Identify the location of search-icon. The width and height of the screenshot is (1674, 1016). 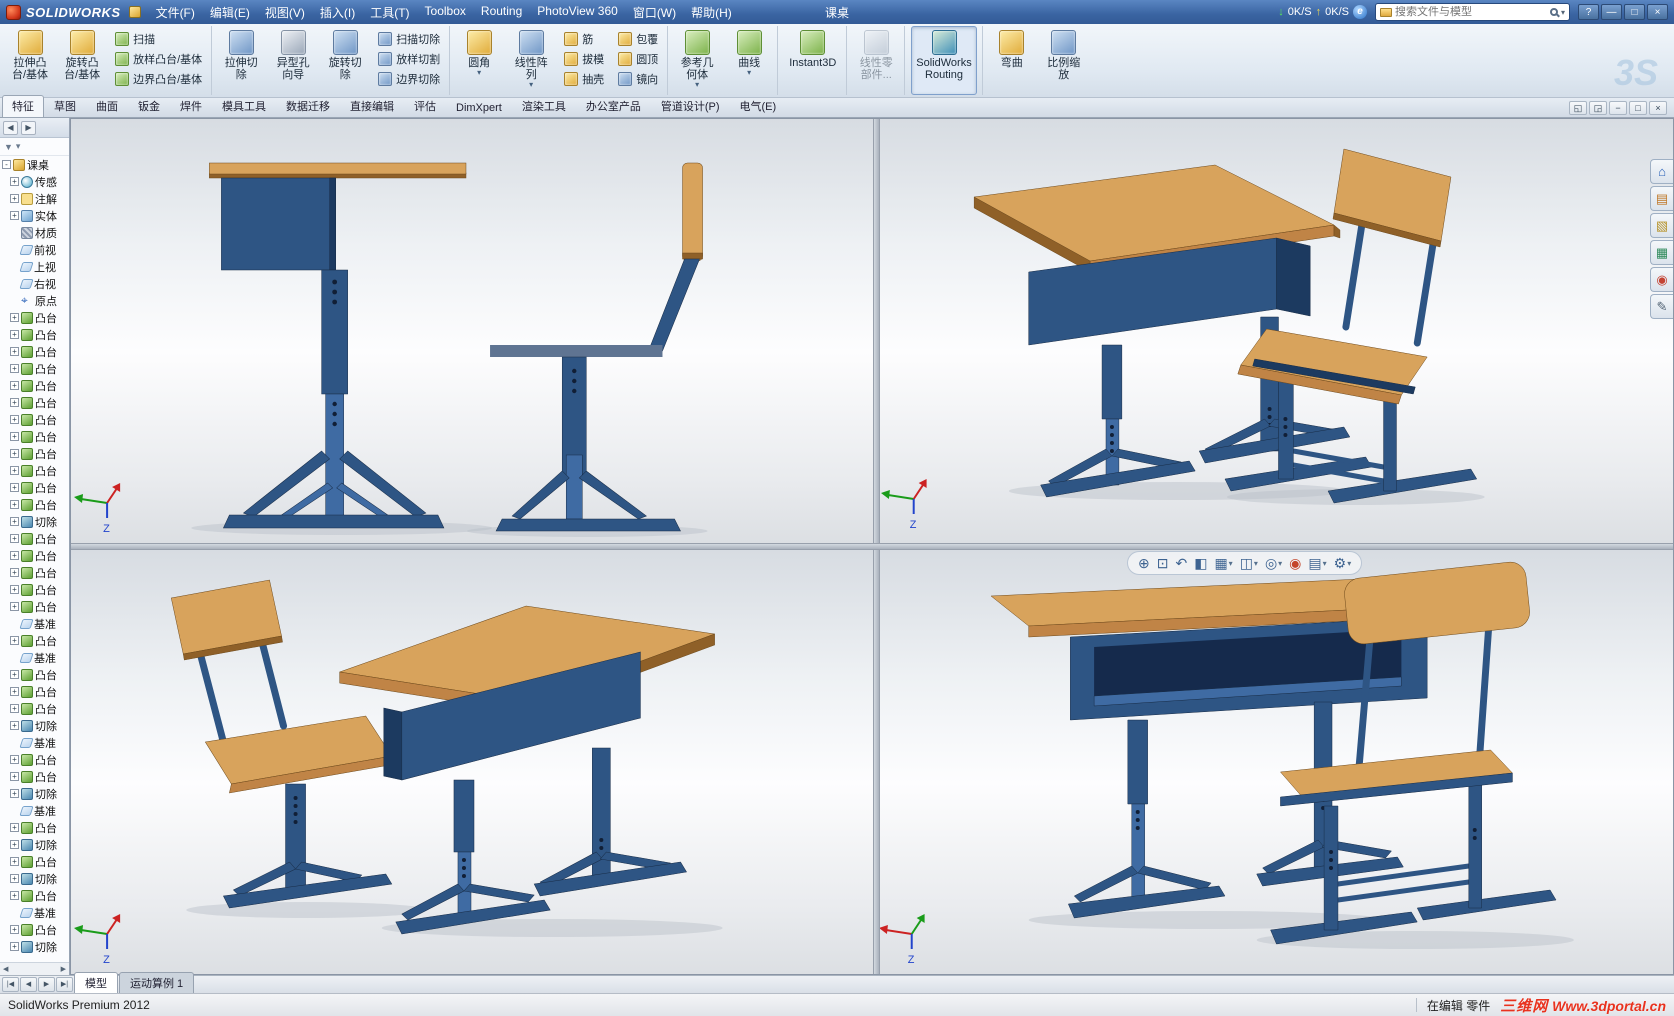
(1553, 12).